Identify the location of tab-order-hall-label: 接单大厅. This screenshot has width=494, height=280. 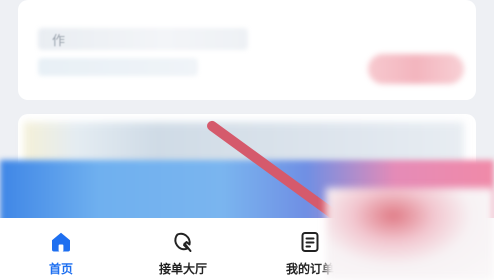
(182, 269).